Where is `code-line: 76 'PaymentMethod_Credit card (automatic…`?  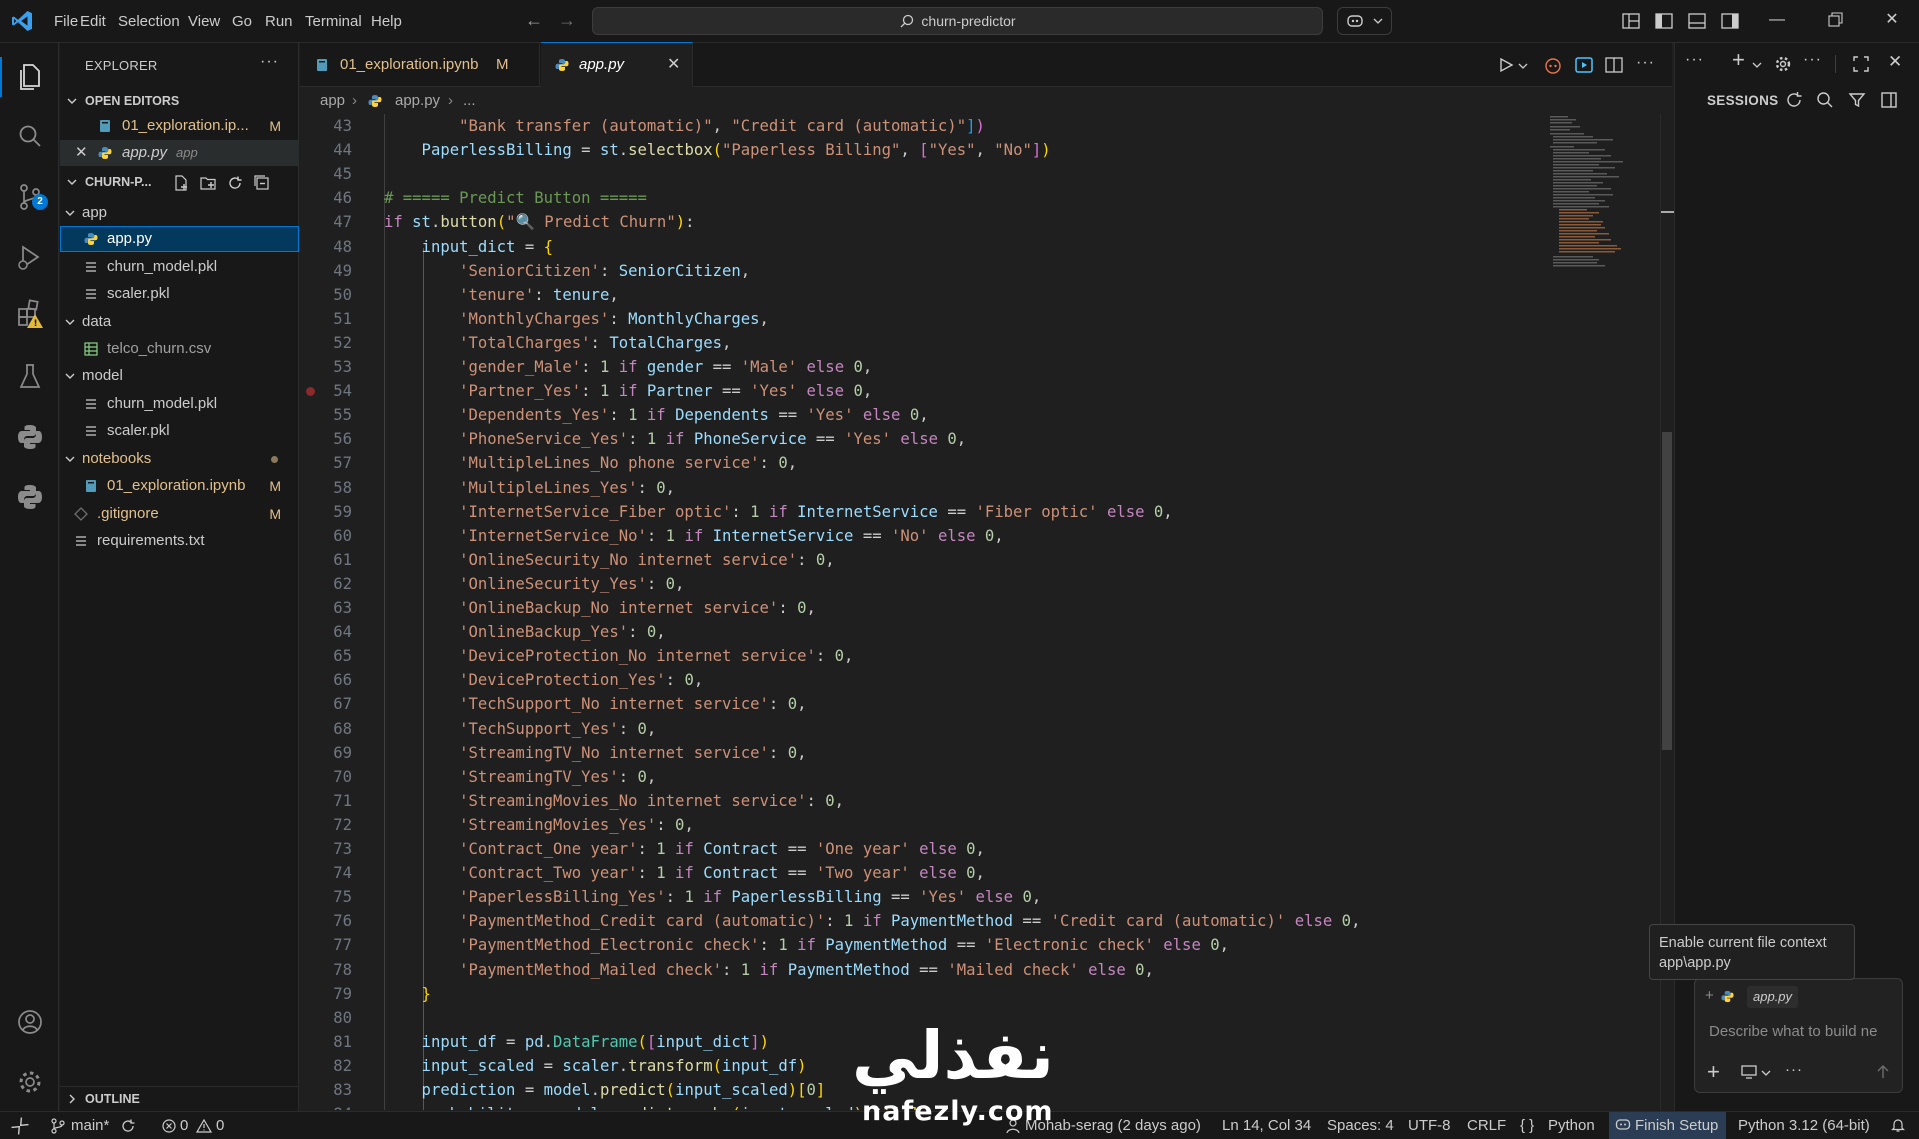
code-line: 76 'PaymentMethod_Credit card (automatic… is located at coordinates (920, 921).